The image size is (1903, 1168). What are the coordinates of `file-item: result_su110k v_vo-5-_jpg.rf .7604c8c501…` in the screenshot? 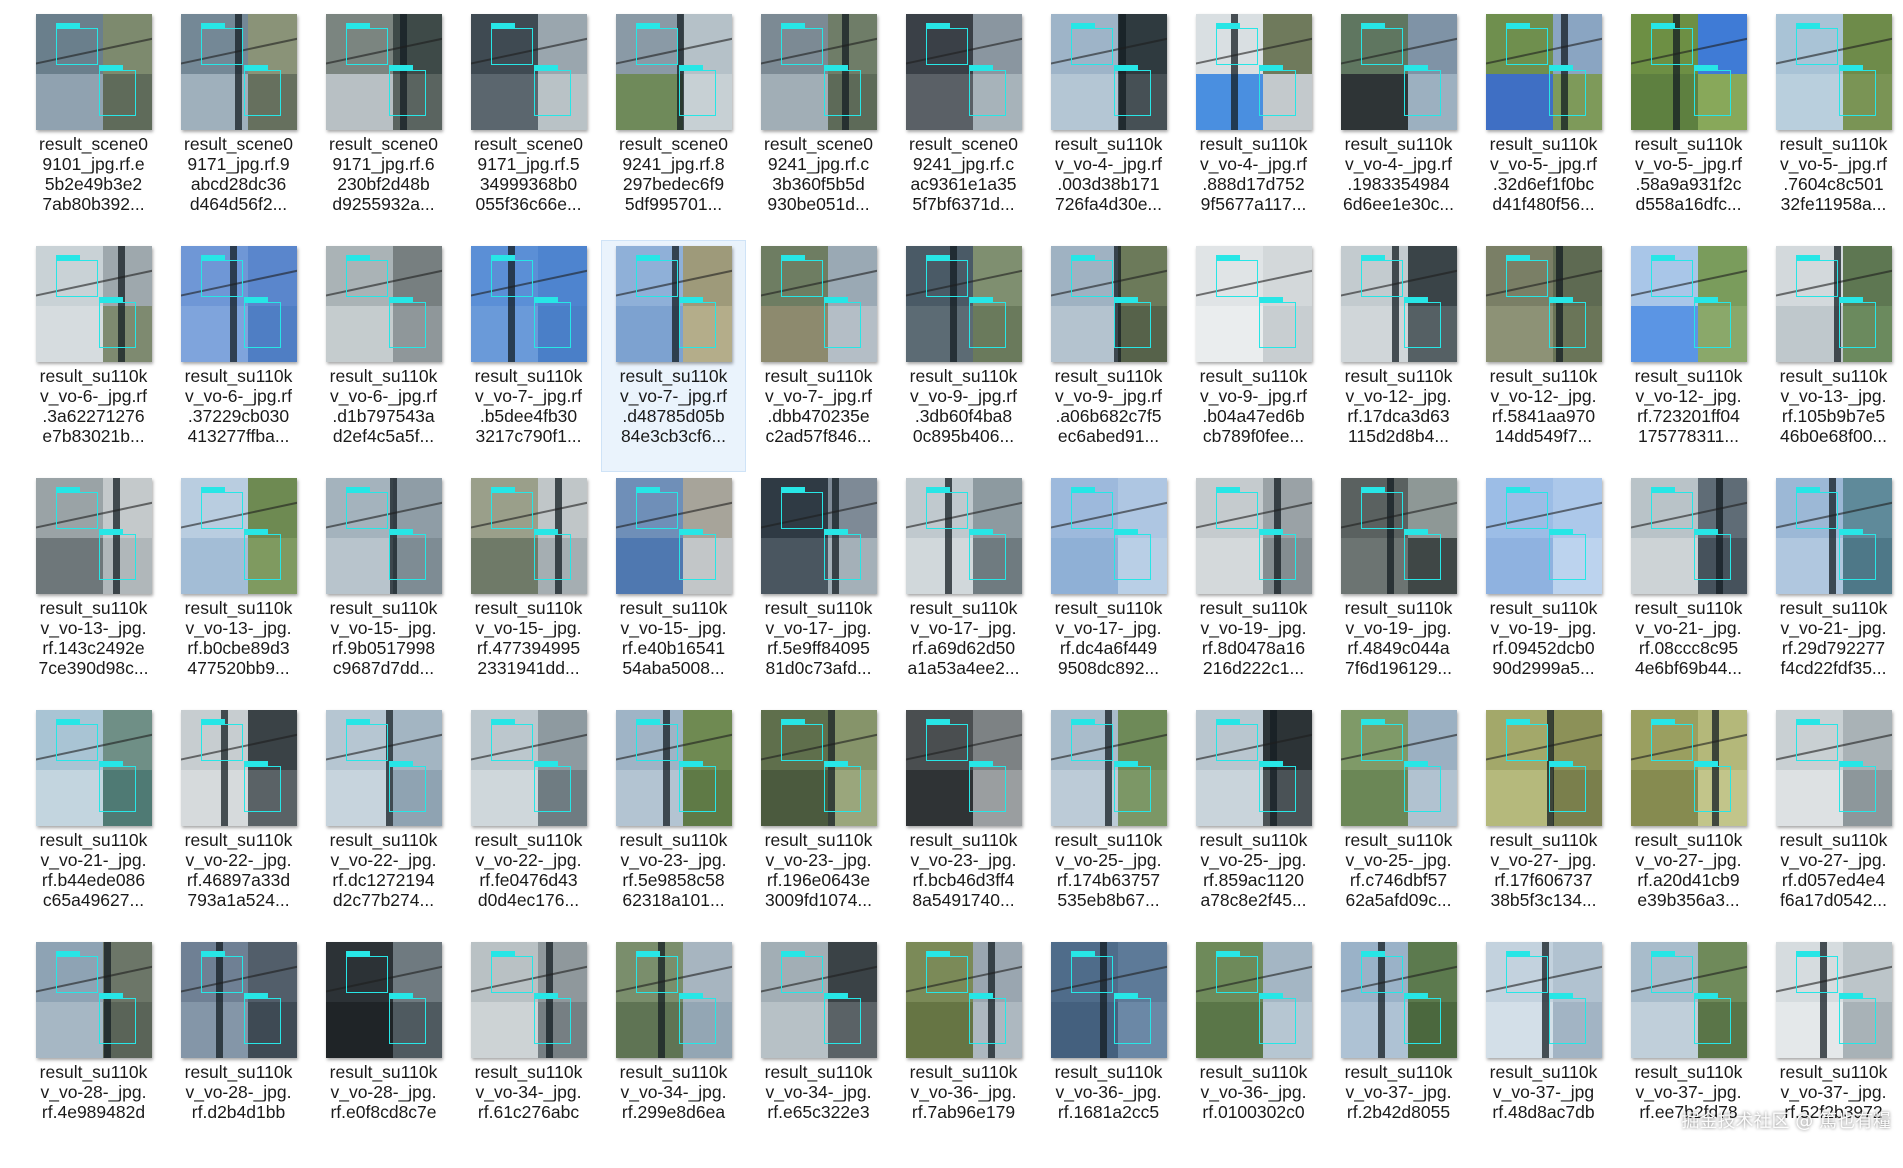 It's located at (1832, 124).